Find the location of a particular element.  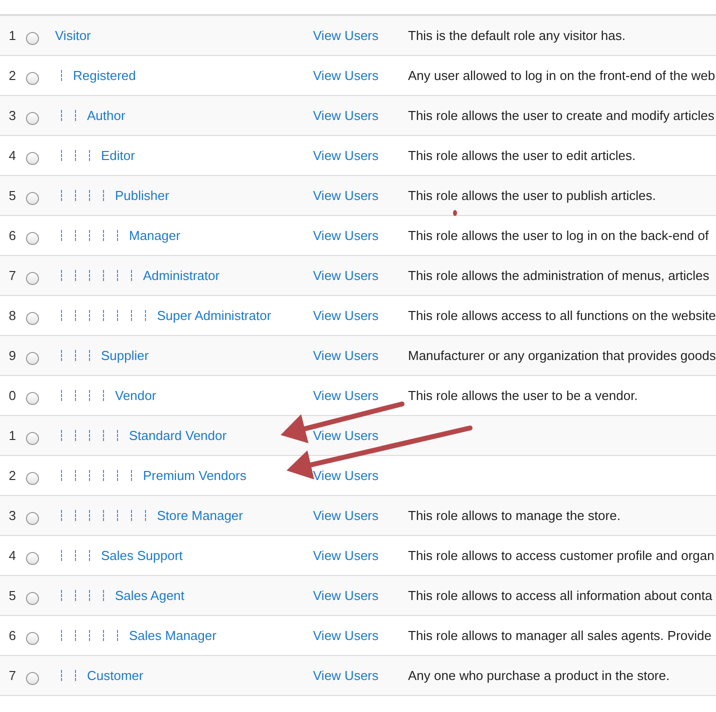

row-number: 9 is located at coordinates (12, 355).